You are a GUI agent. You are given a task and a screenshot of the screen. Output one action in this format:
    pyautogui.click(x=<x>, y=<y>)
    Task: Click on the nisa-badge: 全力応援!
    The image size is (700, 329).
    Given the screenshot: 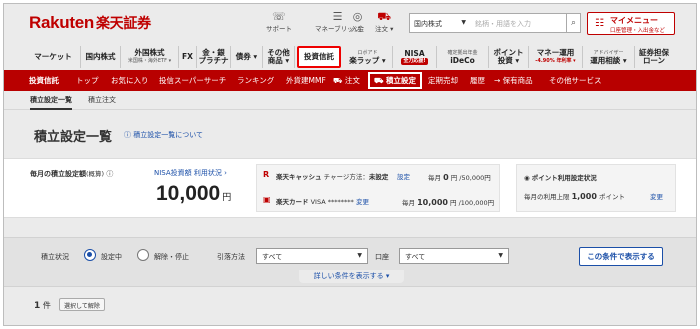 What is the action you would take?
    pyautogui.click(x=414, y=61)
    